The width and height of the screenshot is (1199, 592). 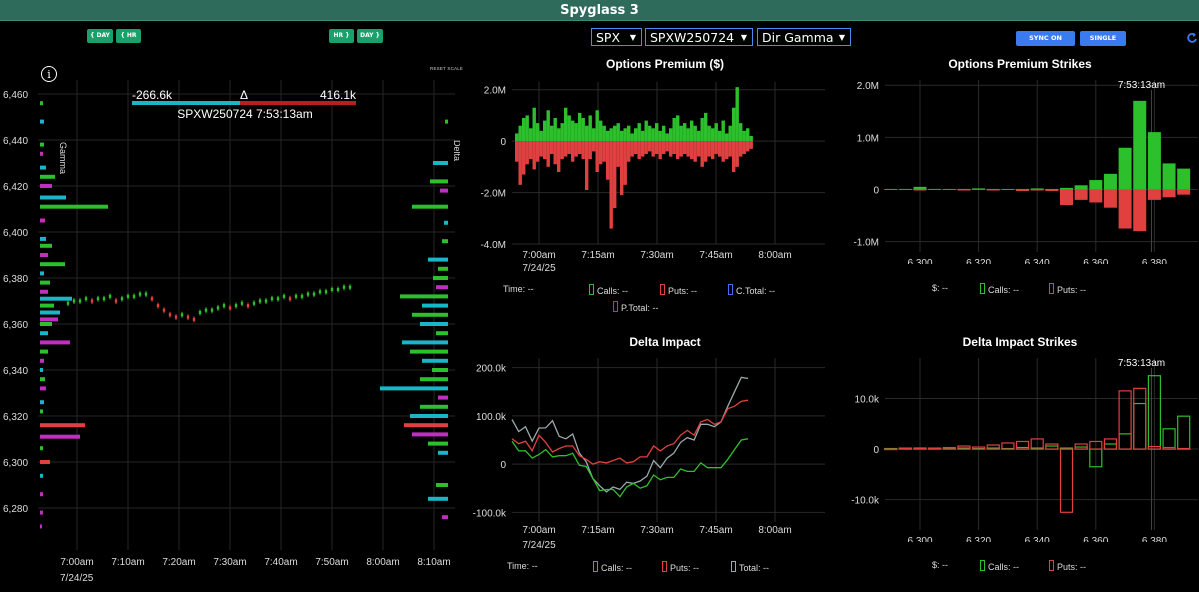 I want to click on hour-forward-button: HR }, so click(x=341, y=36).